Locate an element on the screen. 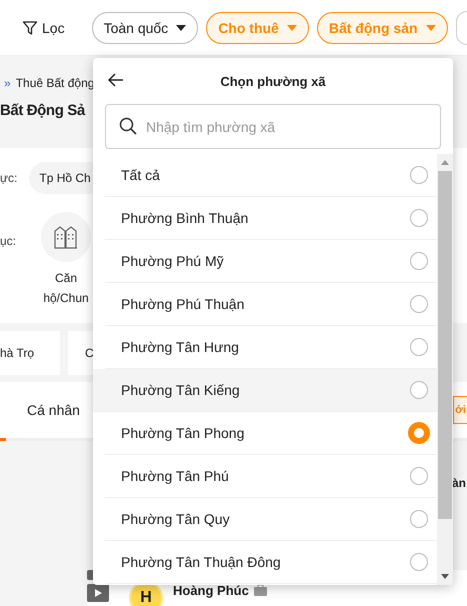 The height and width of the screenshot is (606, 467). category-card: hà Trọ is located at coordinates (30, 353).